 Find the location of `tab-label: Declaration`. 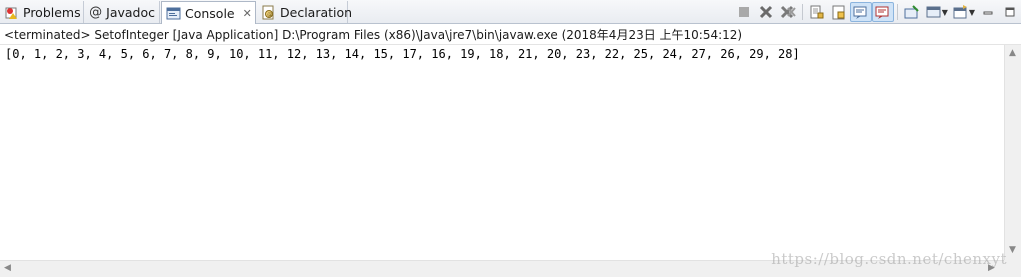

tab-label: Declaration is located at coordinates (316, 12).